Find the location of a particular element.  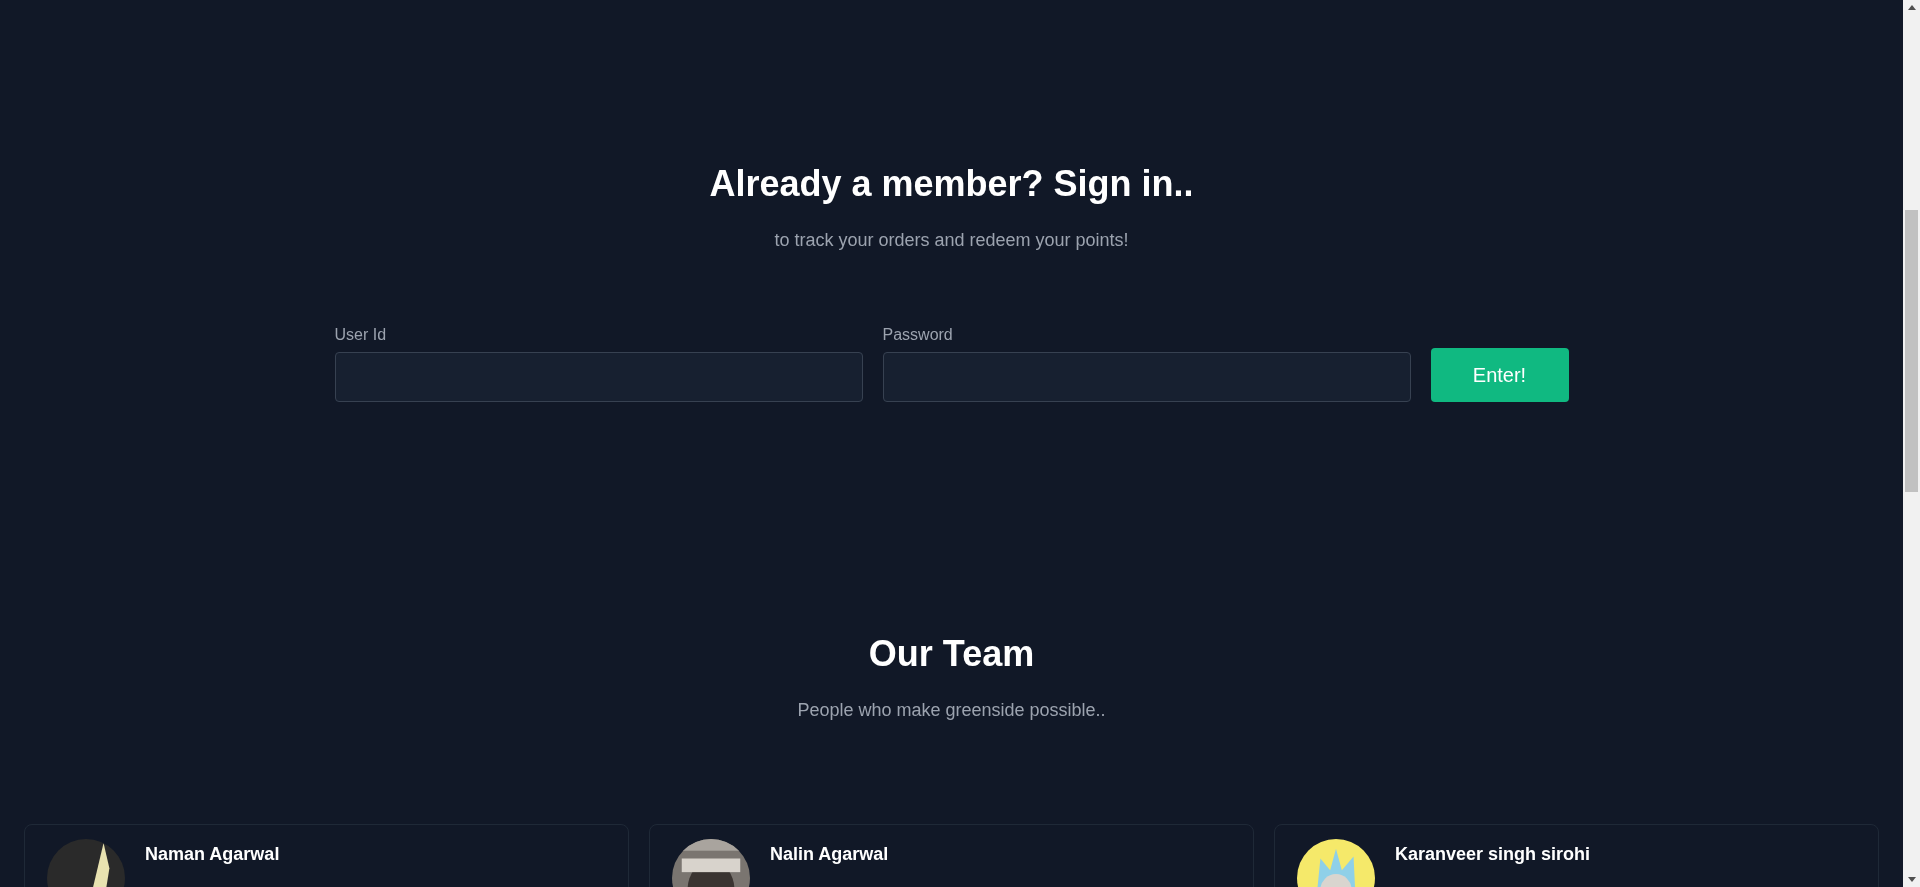

scroll-thumb is located at coordinates (1911, 351).